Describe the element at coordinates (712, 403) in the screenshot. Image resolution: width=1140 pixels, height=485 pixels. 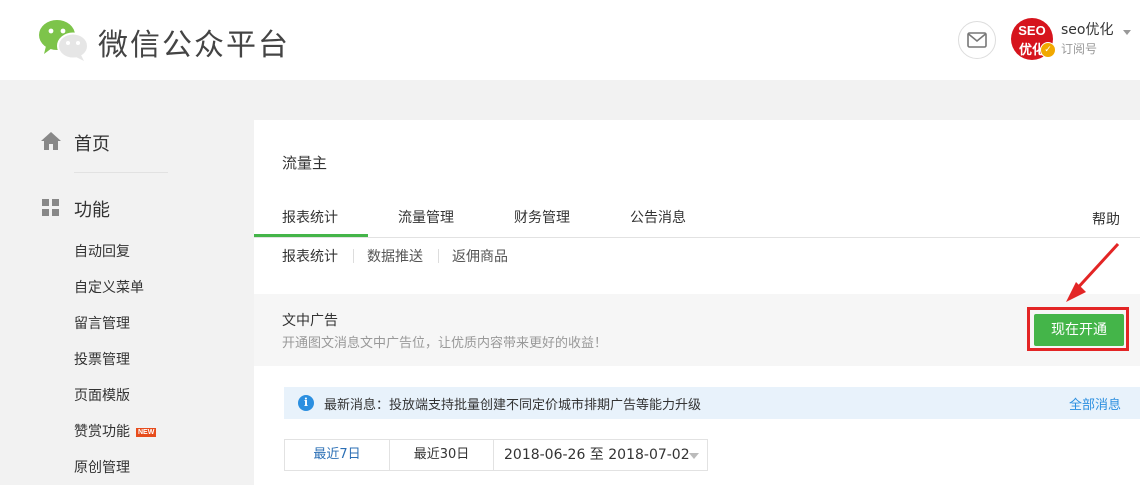
I see `notice-bar: i 最新消息：投放端支持批量创建不同定价城市排期广告等能力升级 全部消息` at that location.